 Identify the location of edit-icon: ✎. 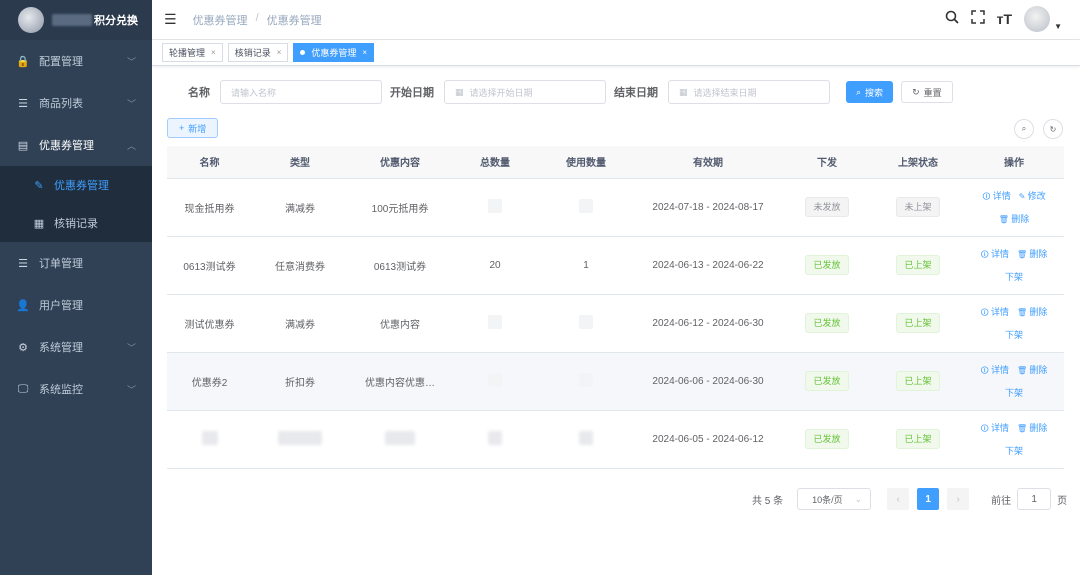
(39, 185).